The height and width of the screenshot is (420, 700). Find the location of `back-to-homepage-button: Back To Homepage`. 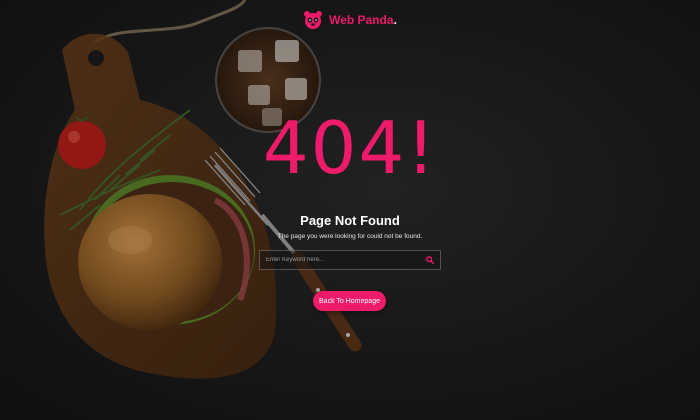

back-to-homepage-button: Back To Homepage is located at coordinates (349, 301).